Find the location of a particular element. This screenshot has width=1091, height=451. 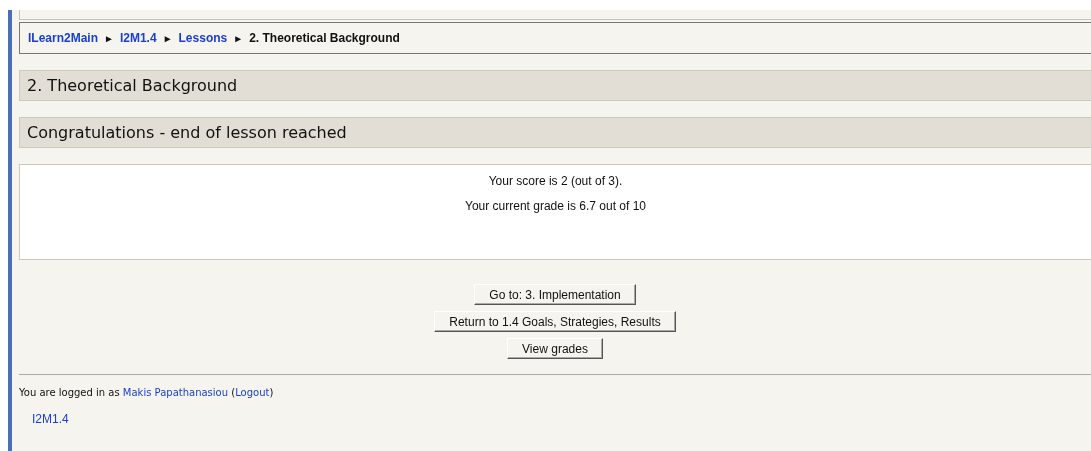

nav-button: Go to: 3. Implementation is located at coordinates (555, 294).